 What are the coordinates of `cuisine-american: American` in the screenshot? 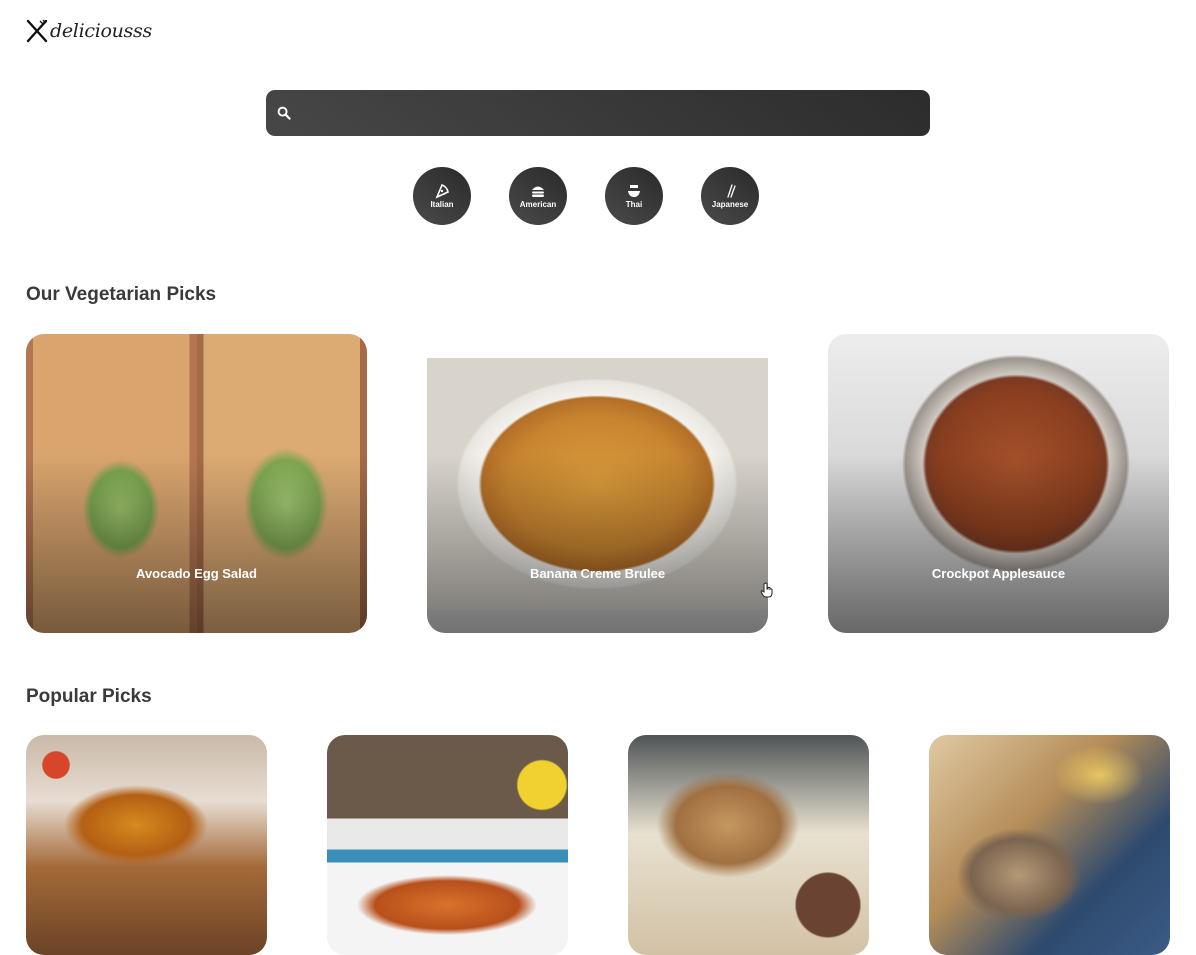 It's located at (538, 196).